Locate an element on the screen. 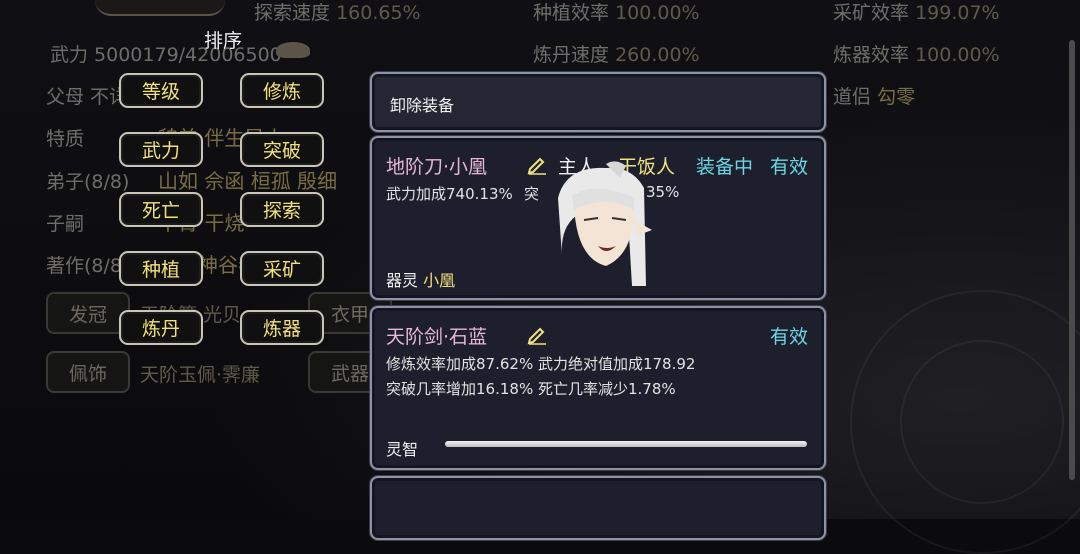 The image size is (1080, 554). character-portrait-fragment is located at coordinates (160, 8).